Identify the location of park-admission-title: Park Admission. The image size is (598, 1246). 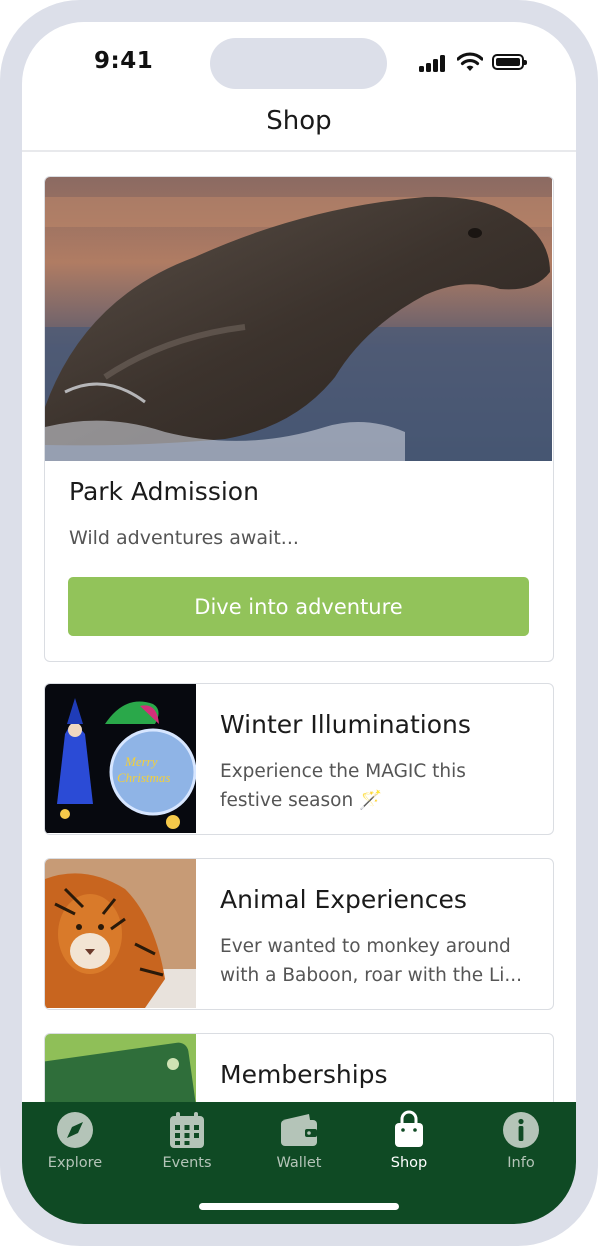
(164, 491).